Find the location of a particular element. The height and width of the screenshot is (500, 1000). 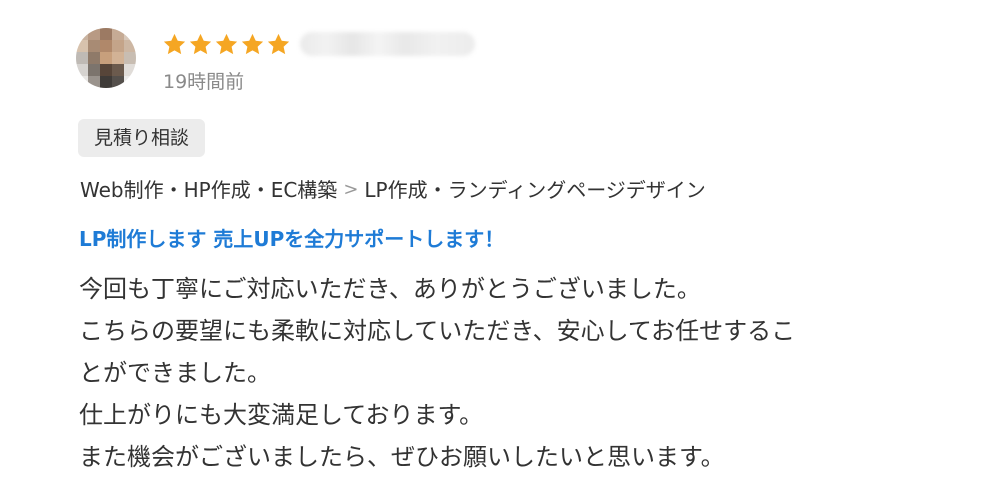

comment-line: 仕上がりにも大変満足しております。 is located at coordinates (281, 415).